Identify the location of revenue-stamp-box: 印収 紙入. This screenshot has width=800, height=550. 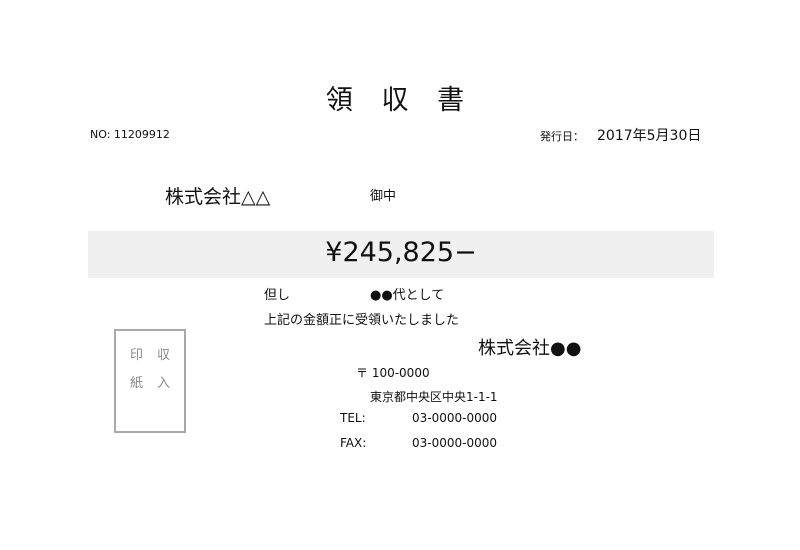
(150, 381).